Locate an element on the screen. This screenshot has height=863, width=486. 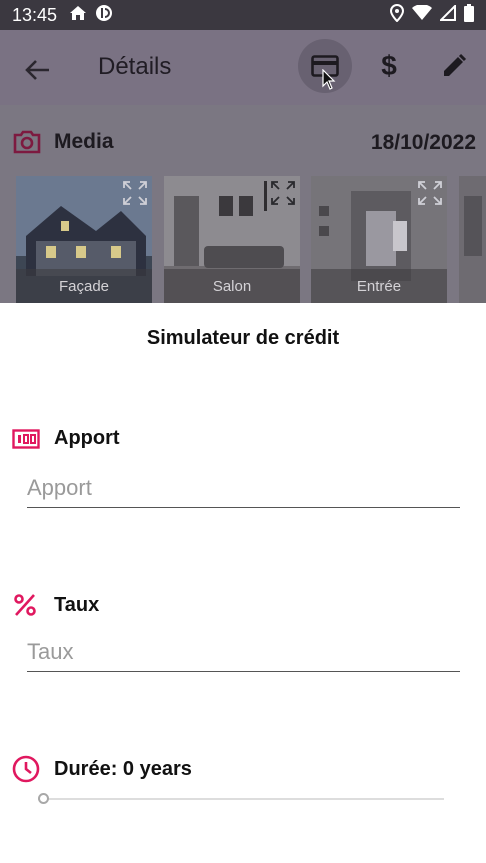
sheet-title: Simulateur de crédit is located at coordinates (243, 338).